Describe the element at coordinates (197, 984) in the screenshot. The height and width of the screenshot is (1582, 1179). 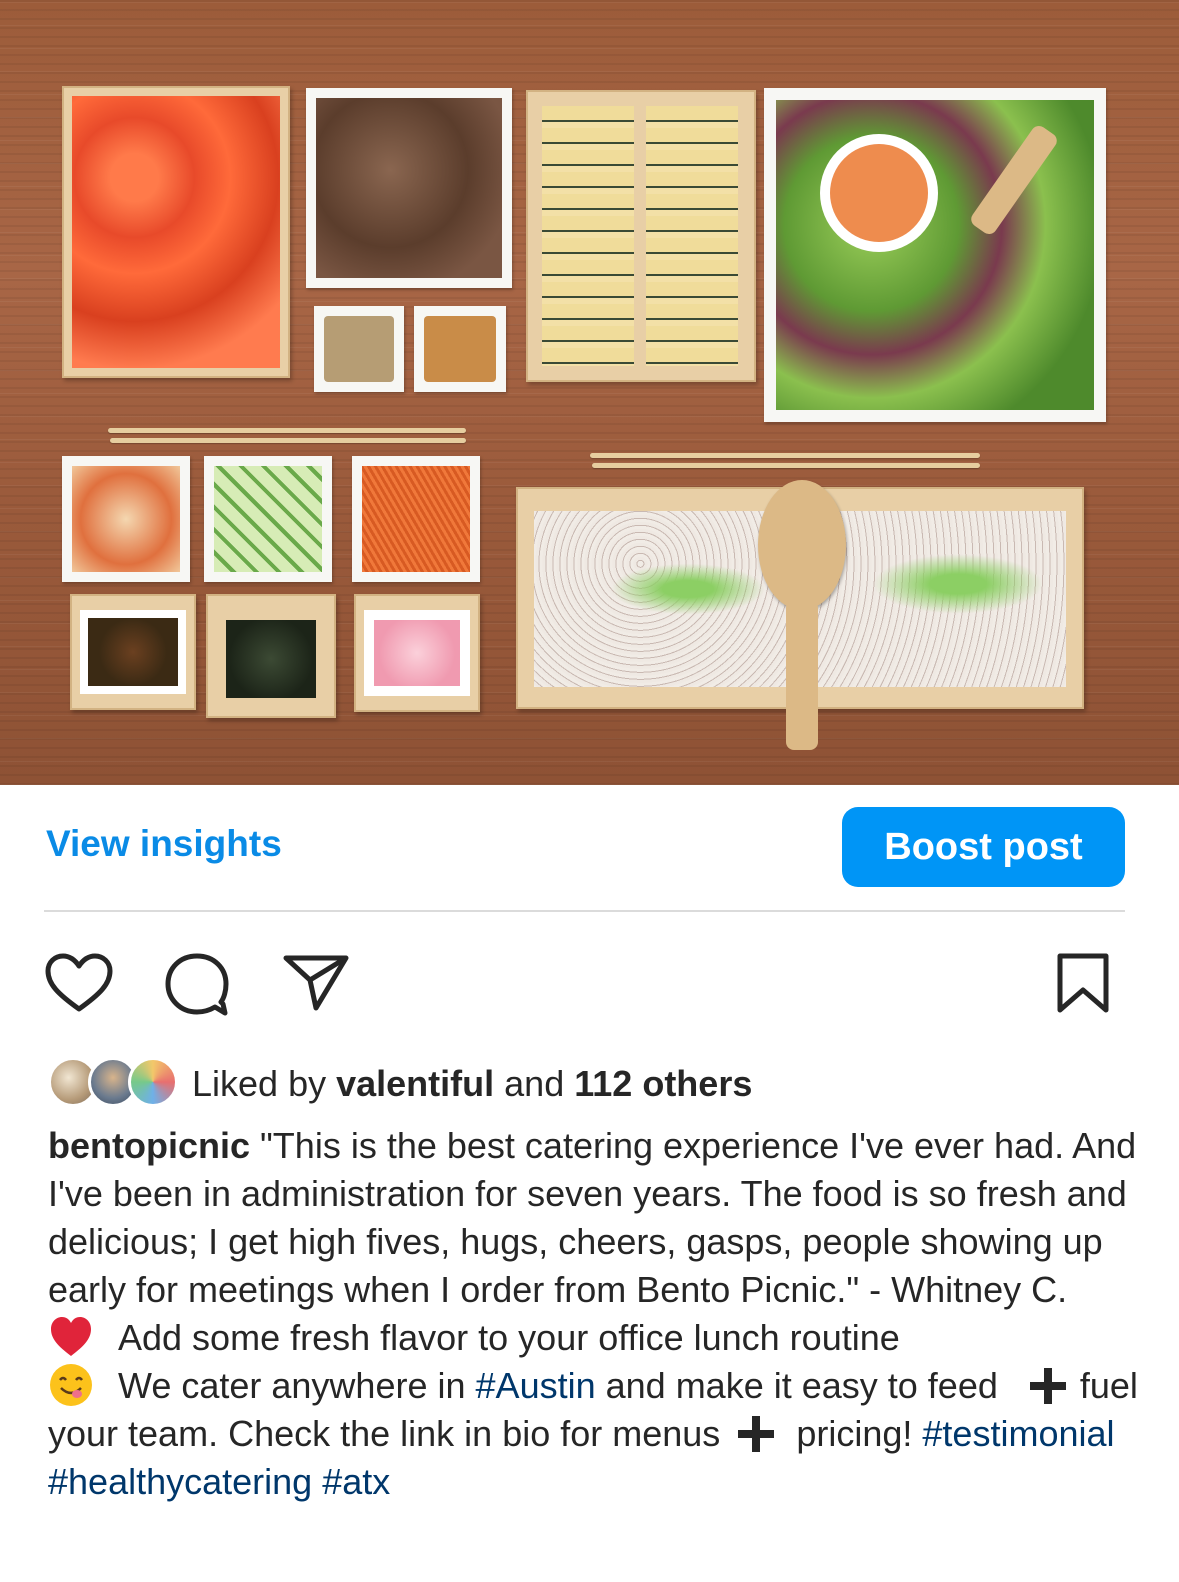
I see `comment-icon` at that location.